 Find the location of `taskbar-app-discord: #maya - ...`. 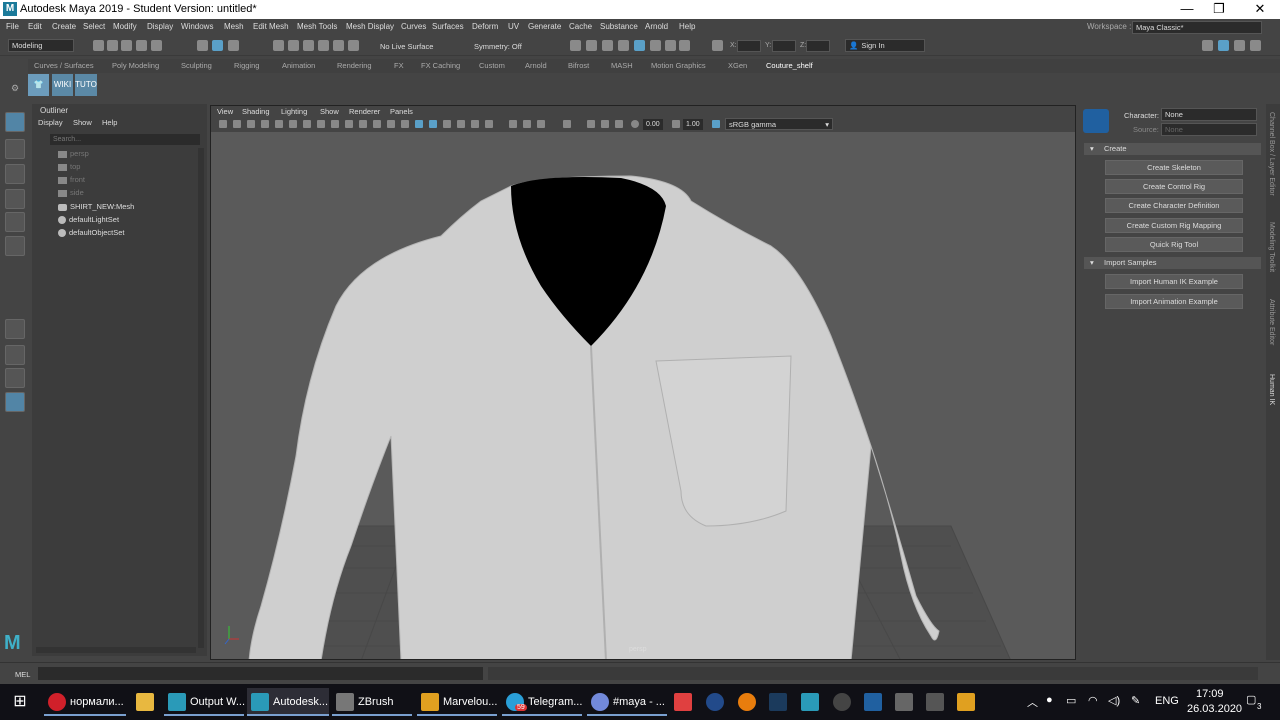

taskbar-app-discord: #maya - ... is located at coordinates (627, 702).